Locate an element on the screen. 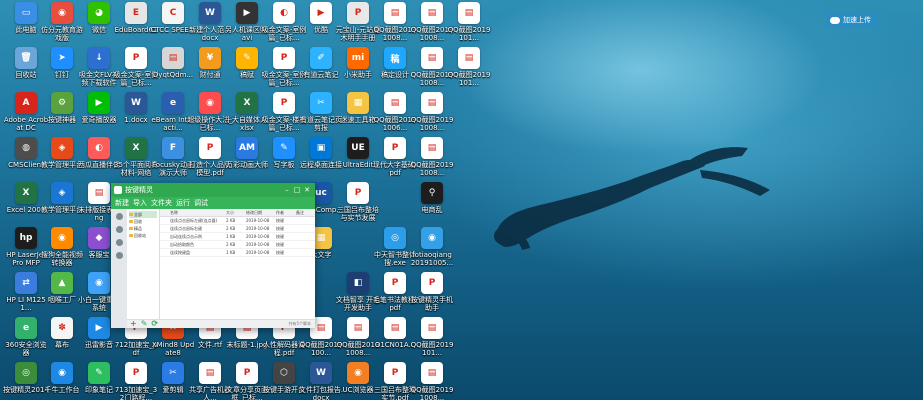 This screenshot has height=400, width=923. tree-node: 回收 is located at coordinates (143, 221).